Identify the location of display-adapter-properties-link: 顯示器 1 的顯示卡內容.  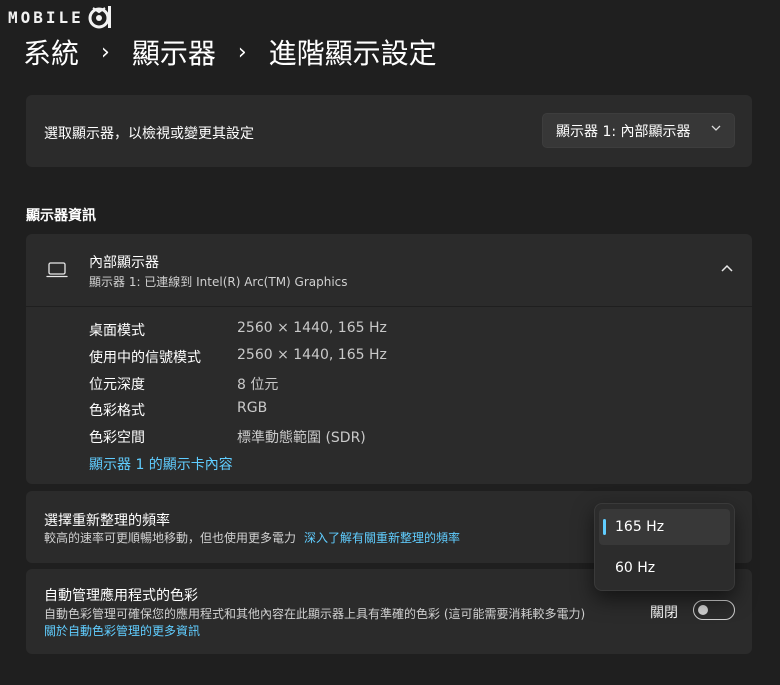
(161, 464).